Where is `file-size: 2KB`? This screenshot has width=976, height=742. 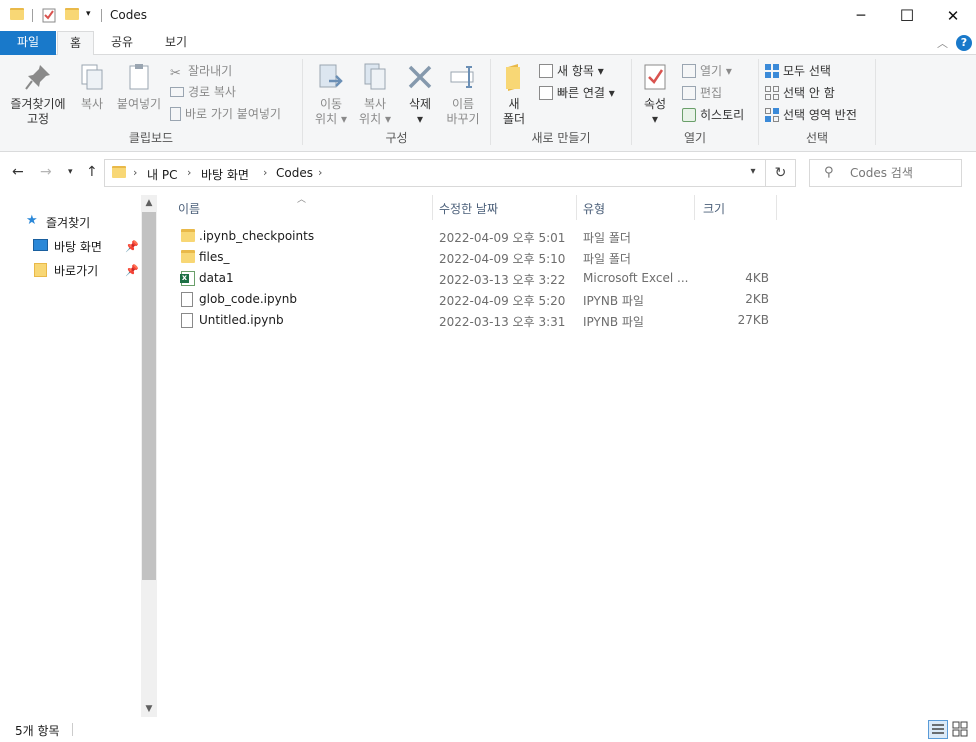
file-size: 2KB is located at coordinates (757, 299).